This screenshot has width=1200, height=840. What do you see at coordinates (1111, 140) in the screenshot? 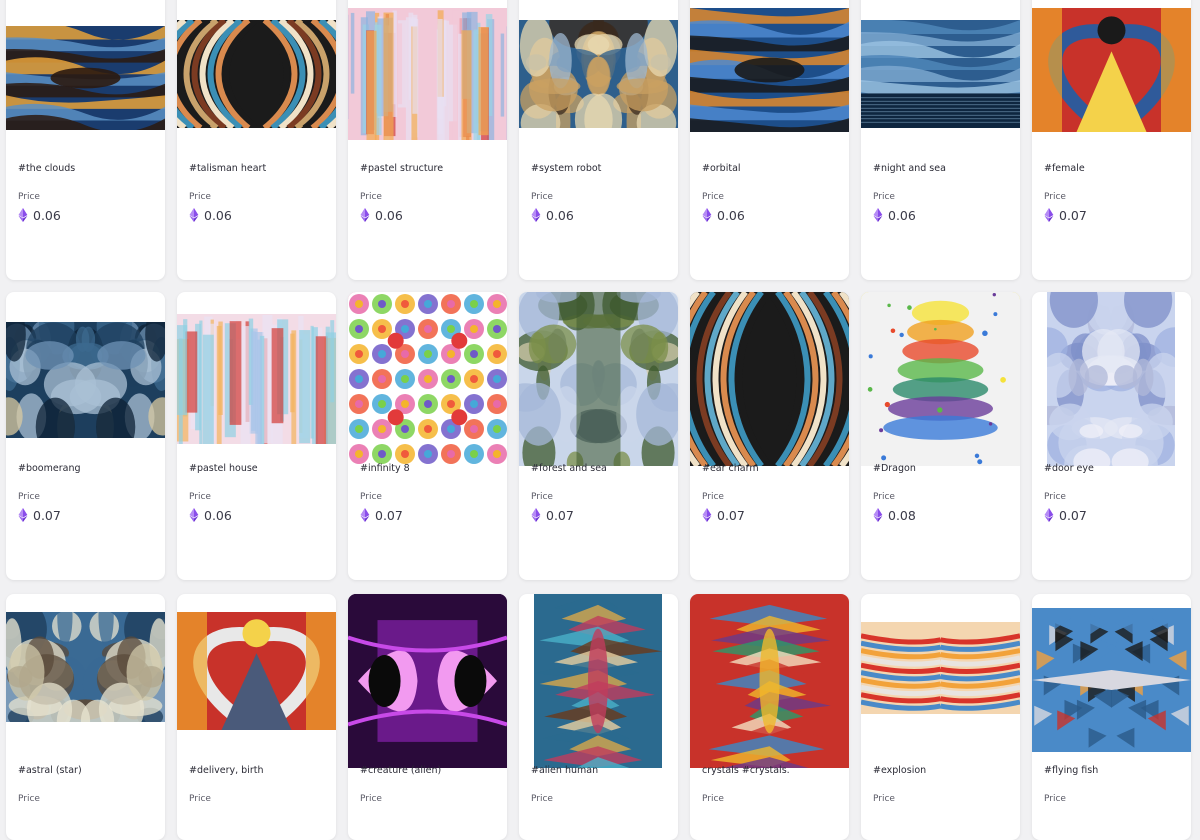
I see `nft-card: #femalePrice 0.07` at bounding box center [1111, 140].